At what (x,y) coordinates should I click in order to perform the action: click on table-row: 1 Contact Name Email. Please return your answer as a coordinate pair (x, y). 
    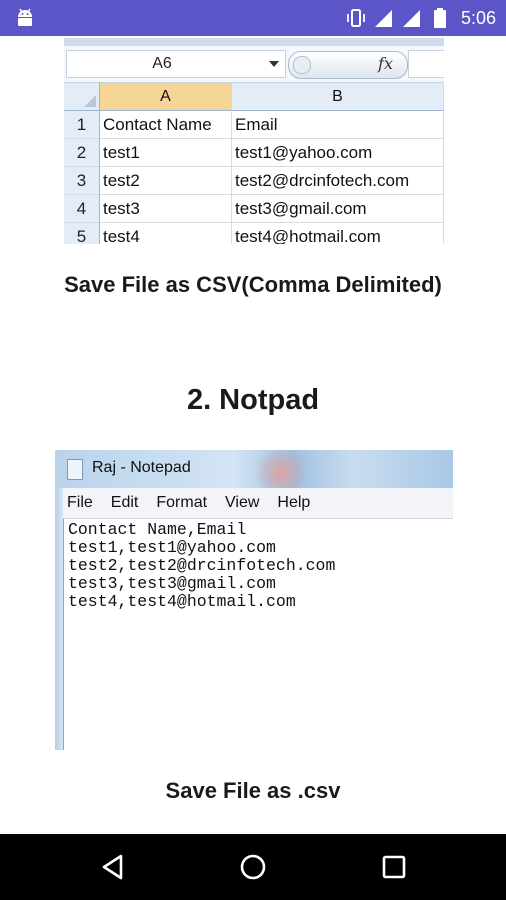
    Looking at the image, I should click on (254, 125).